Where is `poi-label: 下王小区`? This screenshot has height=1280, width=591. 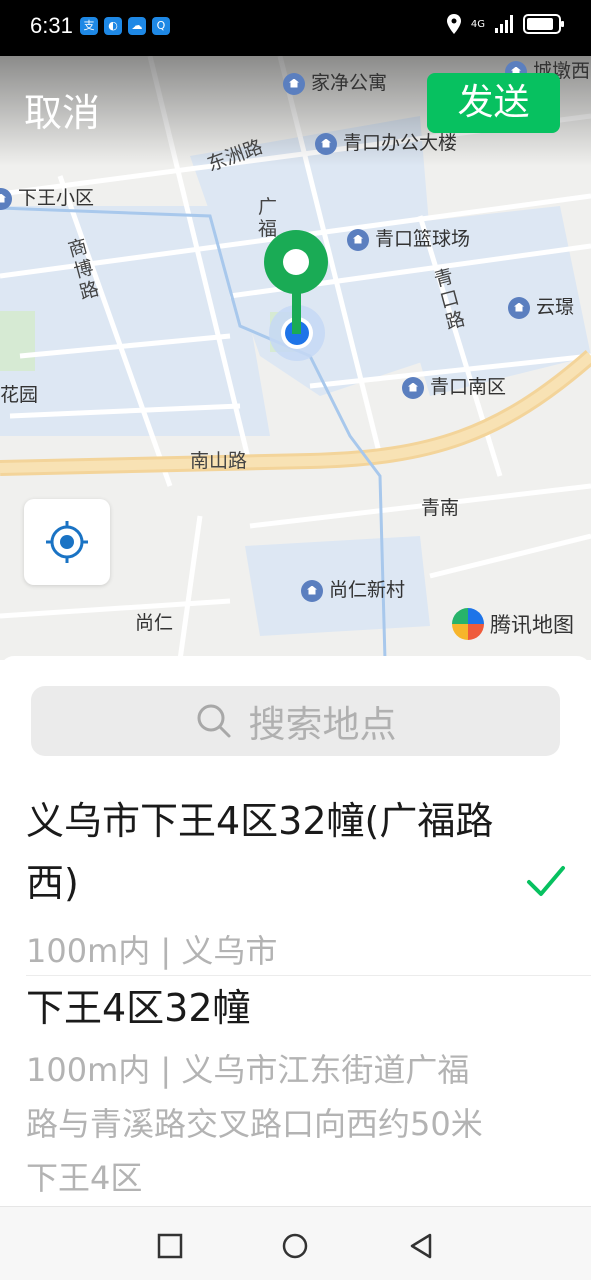 poi-label: 下王小区 is located at coordinates (47, 196).